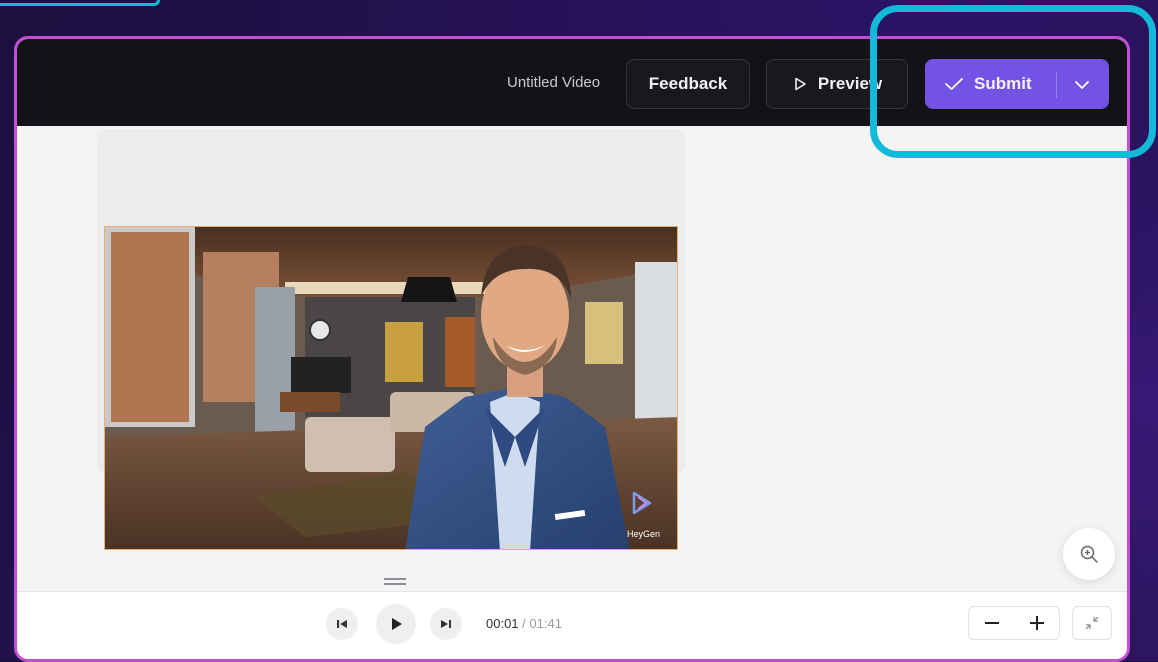 Image resolution: width=1158 pixels, height=662 pixels. Describe the element at coordinates (1037, 623) in the screenshot. I see `plus-icon` at that location.